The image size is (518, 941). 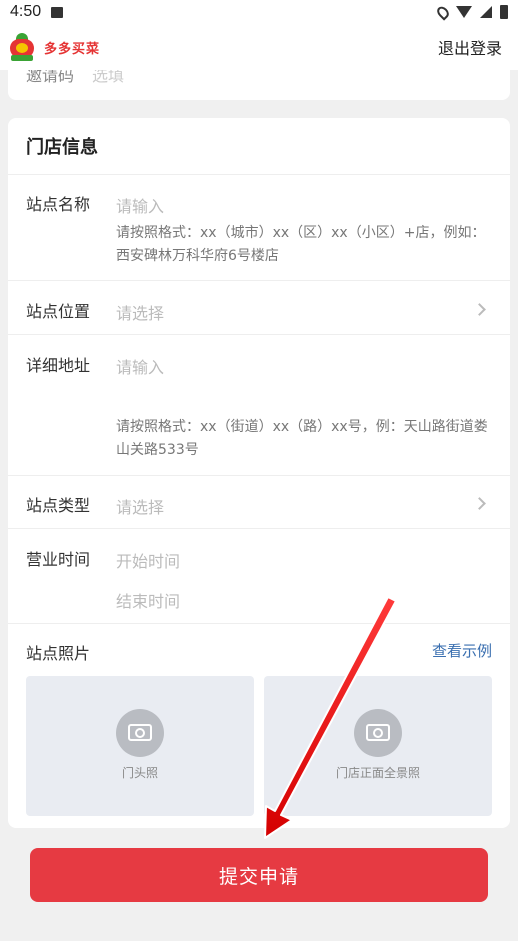 I want to click on status-icons, so click(x=471, y=12).